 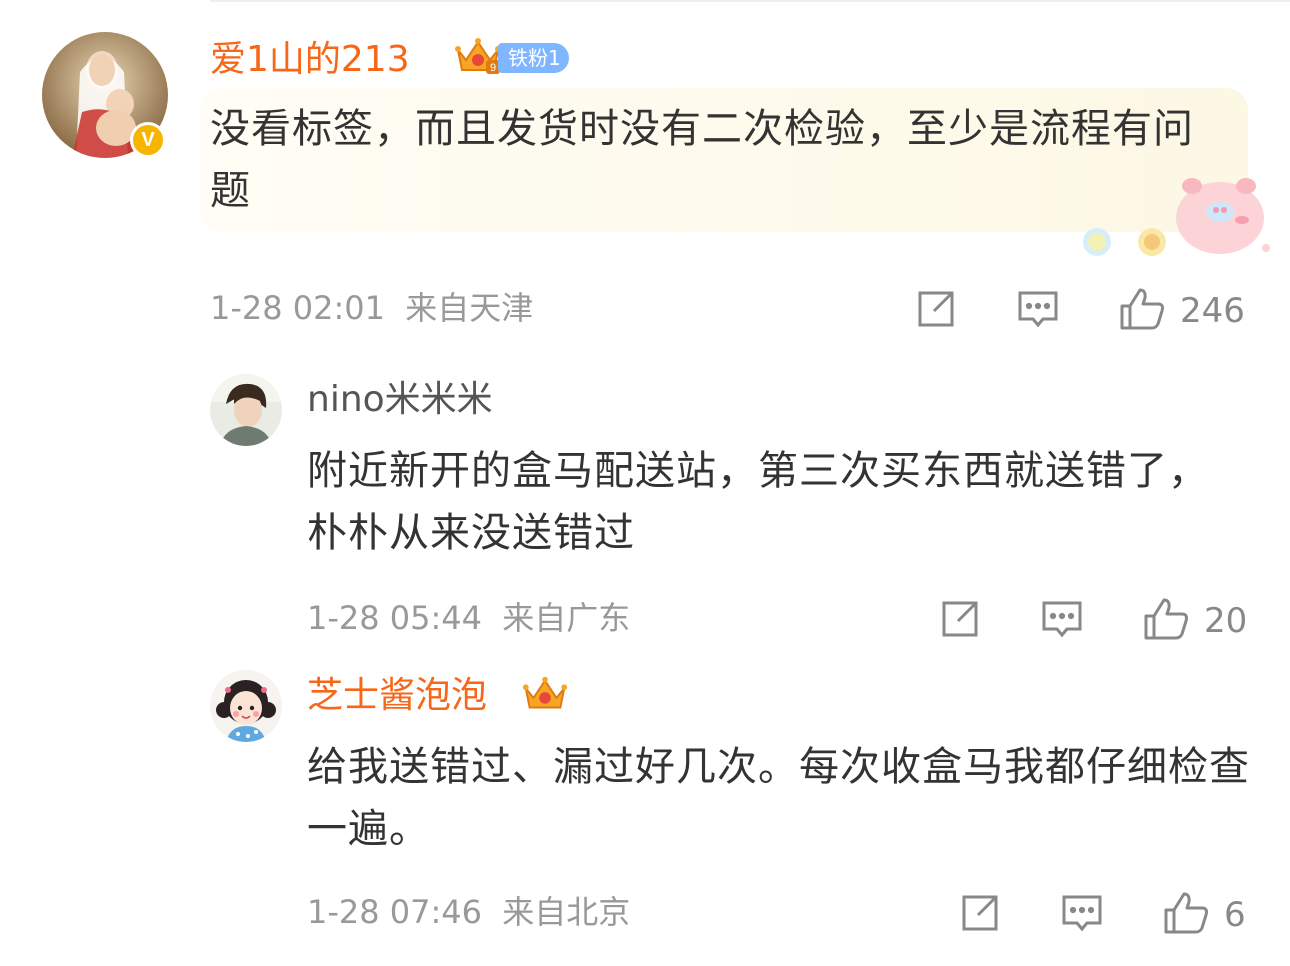 I want to click on comment-actions: 246, so click(x=1079, y=311).